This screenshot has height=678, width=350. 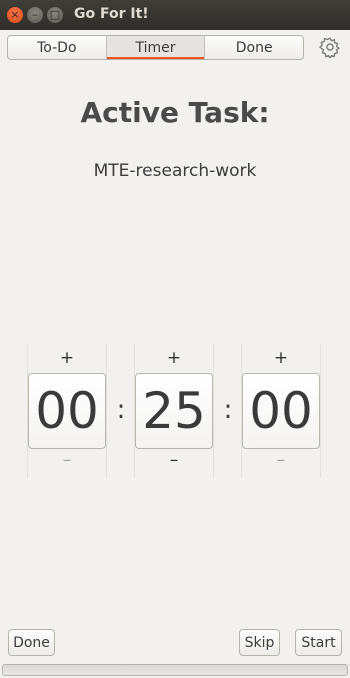 I want to click on minimize-window-button: –, so click(x=35, y=15).